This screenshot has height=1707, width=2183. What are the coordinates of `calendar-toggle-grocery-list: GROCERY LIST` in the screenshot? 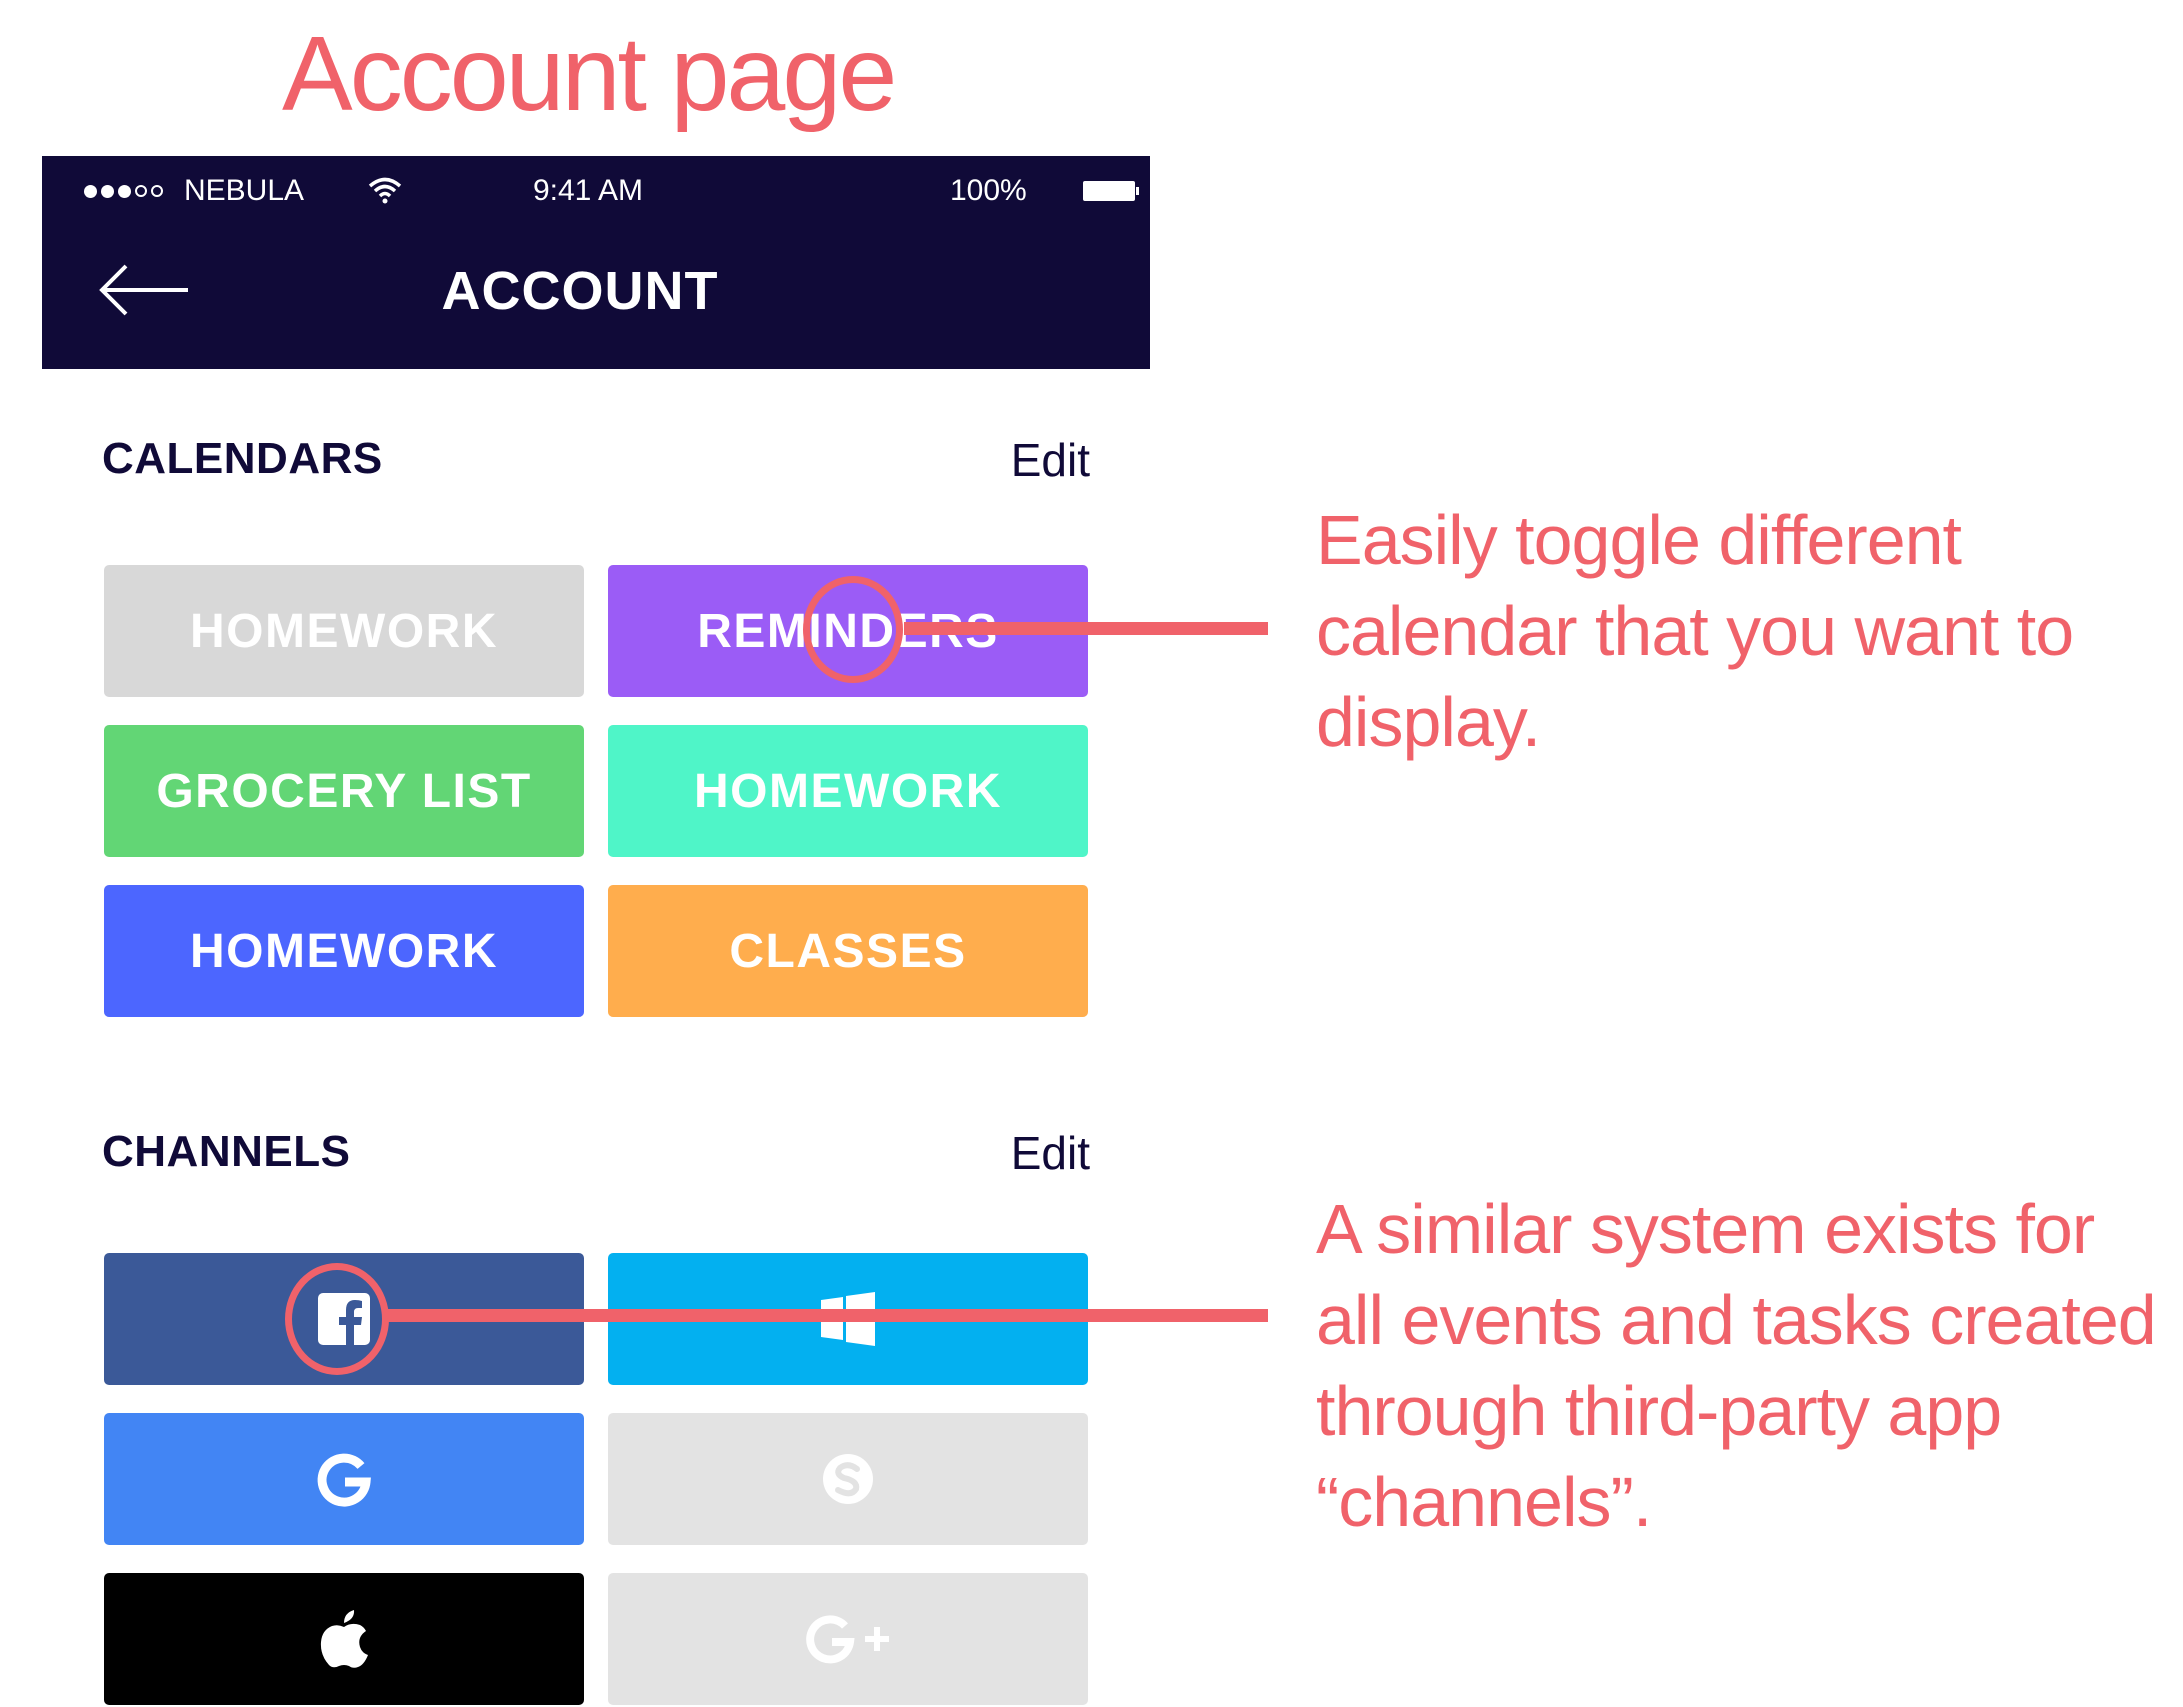 It's located at (344, 791).